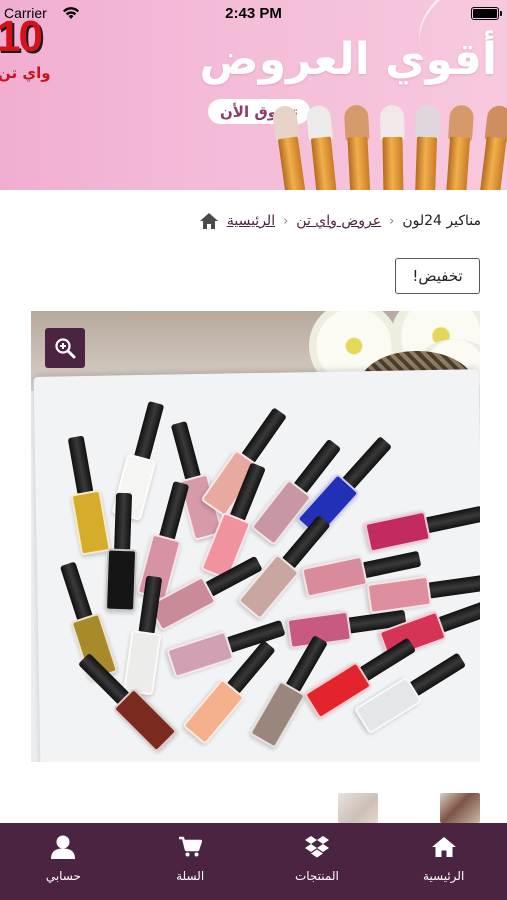  I want to click on tab-account: حسابي, so click(63, 853).